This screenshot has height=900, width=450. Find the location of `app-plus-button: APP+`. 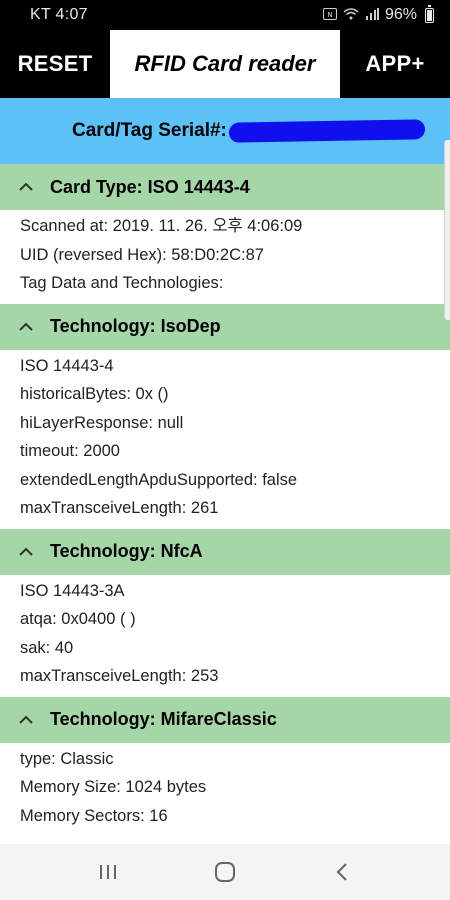

app-plus-button: APP+ is located at coordinates (395, 64).